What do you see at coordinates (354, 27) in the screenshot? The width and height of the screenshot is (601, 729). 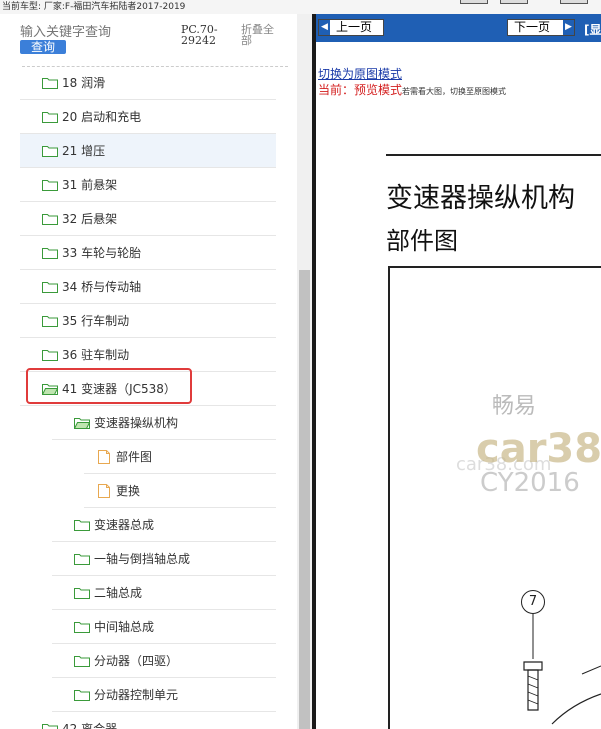 I see `prev-page-label: 上一页` at bounding box center [354, 27].